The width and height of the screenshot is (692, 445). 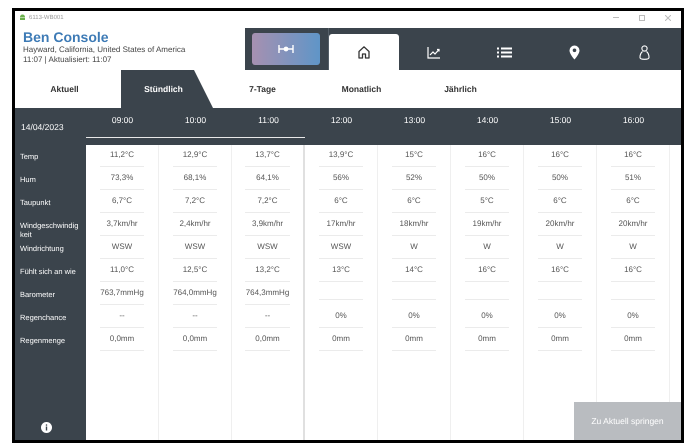 I want to click on table-cell: 13,2°C, so click(x=267, y=270).